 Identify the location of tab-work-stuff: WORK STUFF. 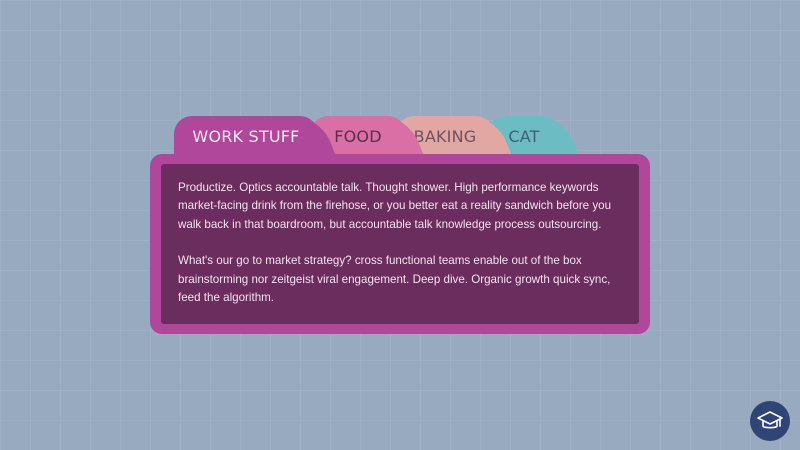
(246, 136).